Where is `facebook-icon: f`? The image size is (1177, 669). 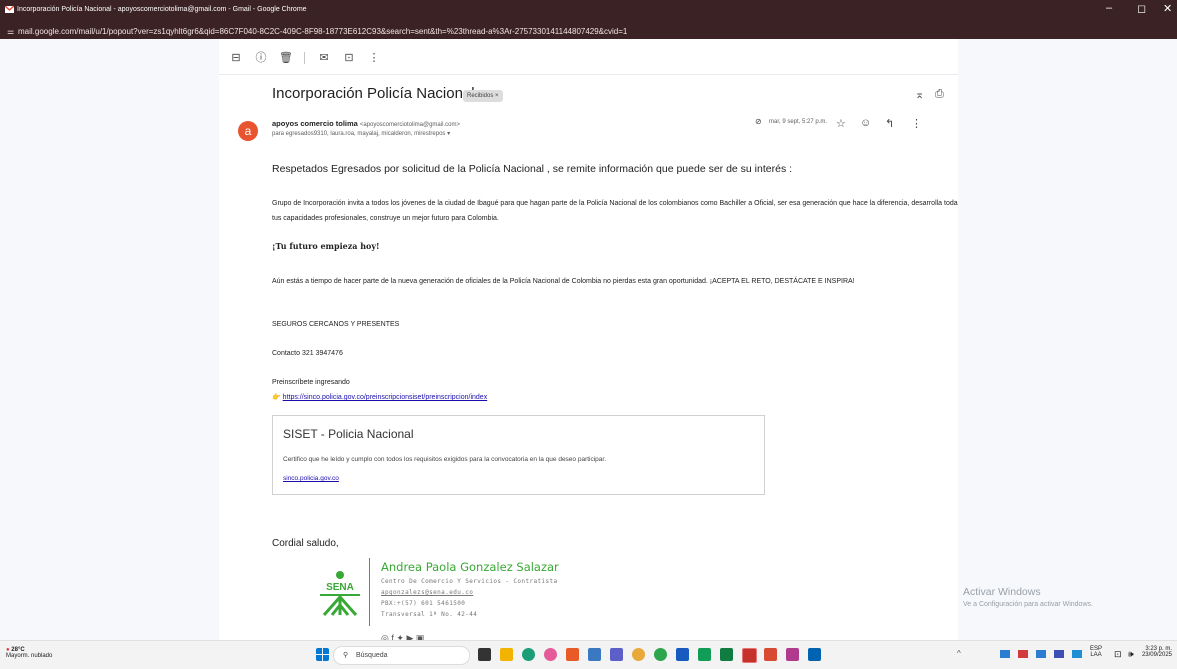
facebook-icon: f is located at coordinates (392, 636).